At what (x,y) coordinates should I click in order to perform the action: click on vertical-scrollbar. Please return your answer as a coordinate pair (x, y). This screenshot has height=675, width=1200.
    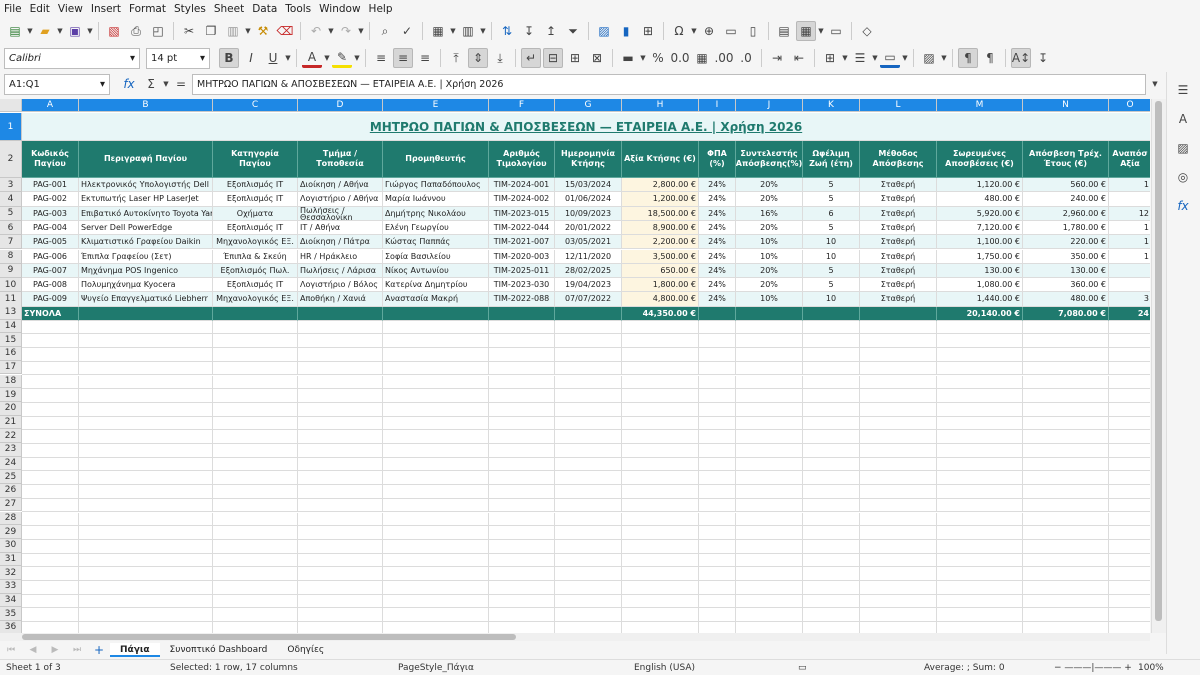
    Looking at the image, I should click on (1158, 366).